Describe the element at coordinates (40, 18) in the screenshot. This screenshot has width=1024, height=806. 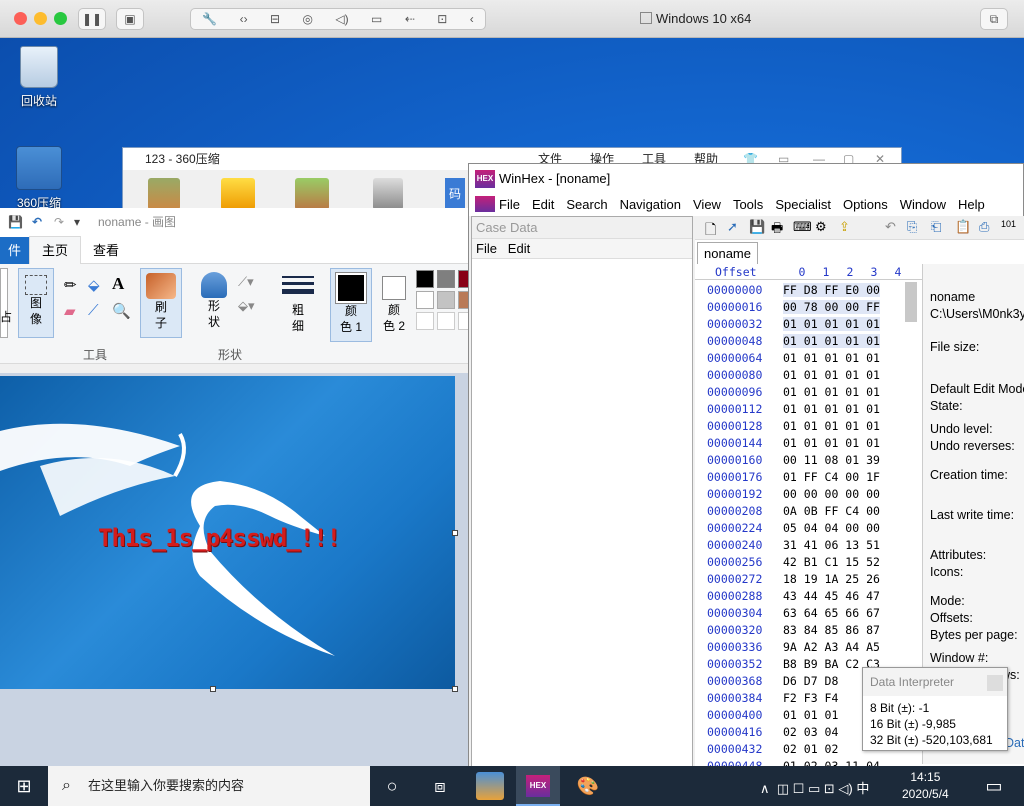
I see `minimize-light-icon` at that location.